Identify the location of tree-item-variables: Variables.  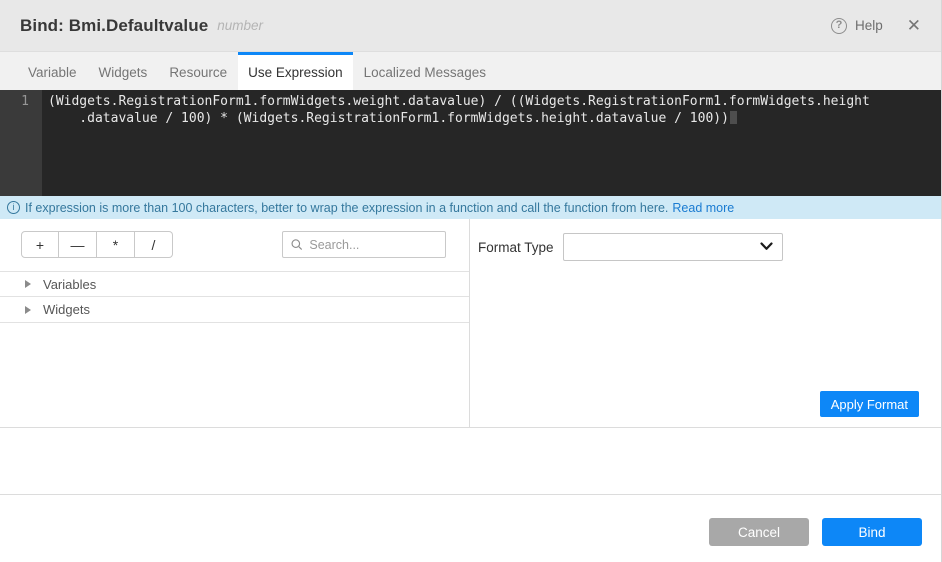
(234, 284).